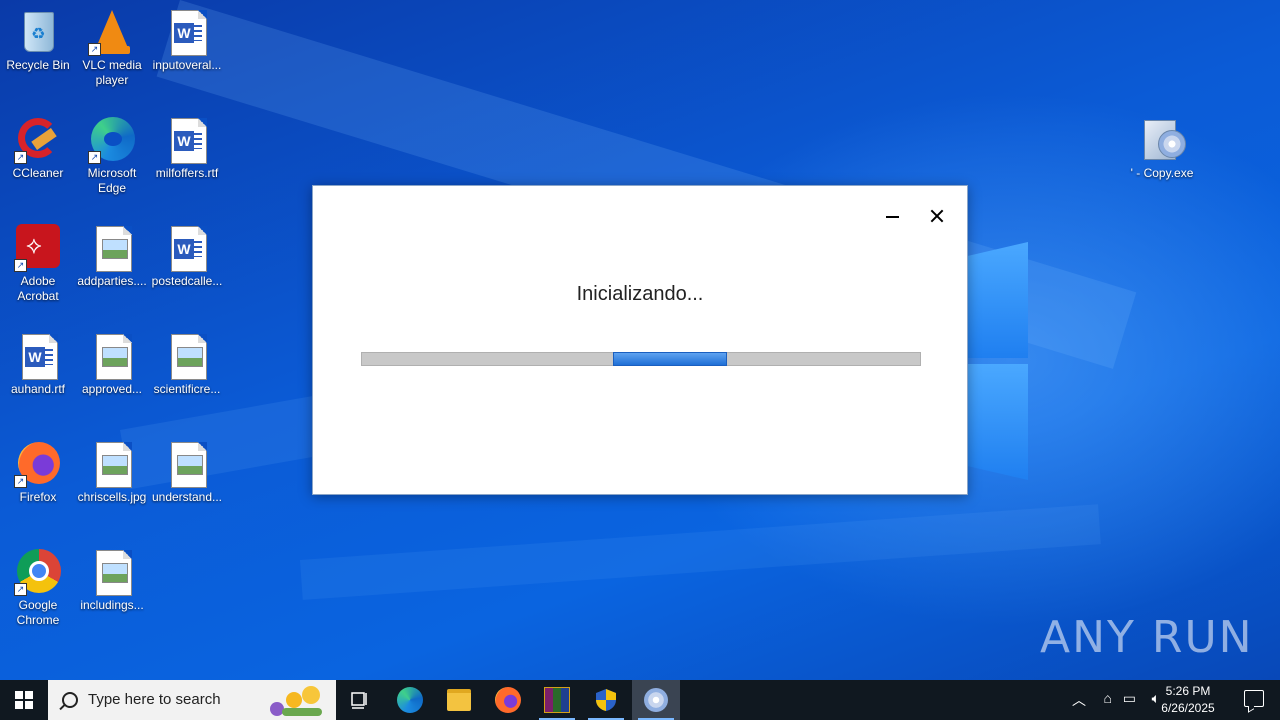  What do you see at coordinates (112, 32) in the screenshot?
I see `vlc-icon: ↗` at bounding box center [112, 32].